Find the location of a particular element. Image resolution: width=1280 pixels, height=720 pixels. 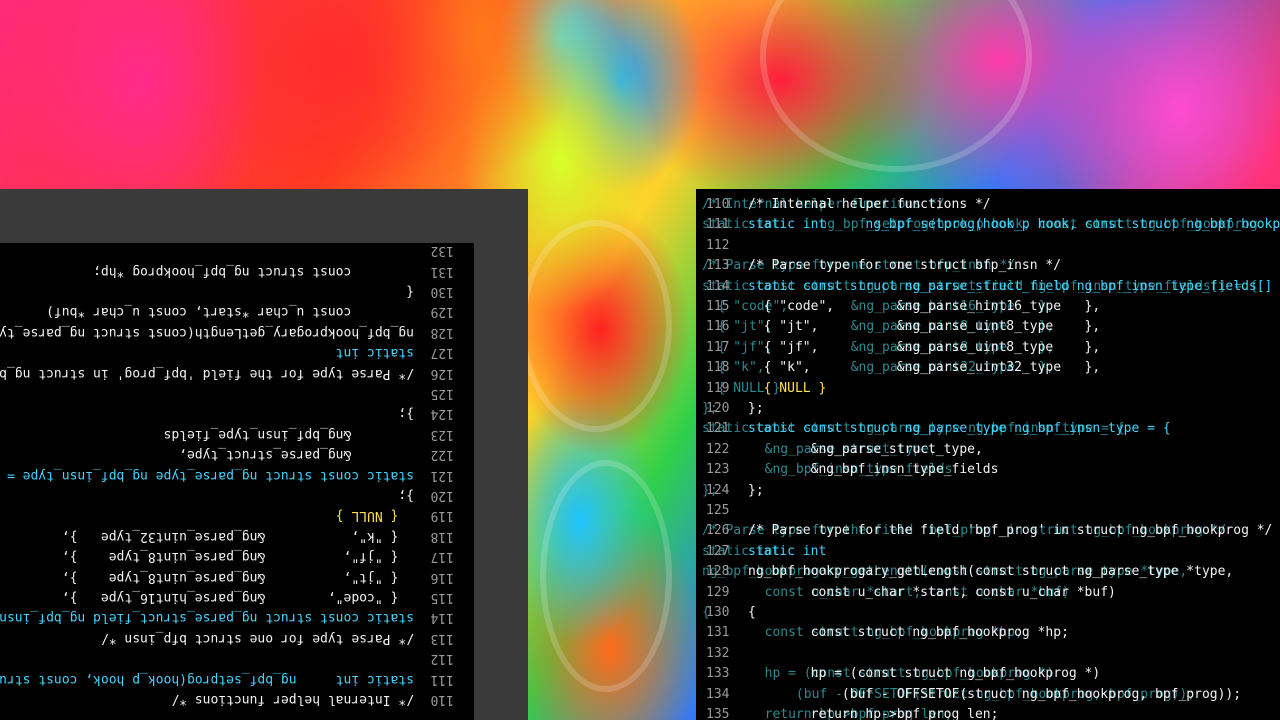

code-line: hp = (const struct ng_bpf_hookprog *) is located at coordinates (924, 674).